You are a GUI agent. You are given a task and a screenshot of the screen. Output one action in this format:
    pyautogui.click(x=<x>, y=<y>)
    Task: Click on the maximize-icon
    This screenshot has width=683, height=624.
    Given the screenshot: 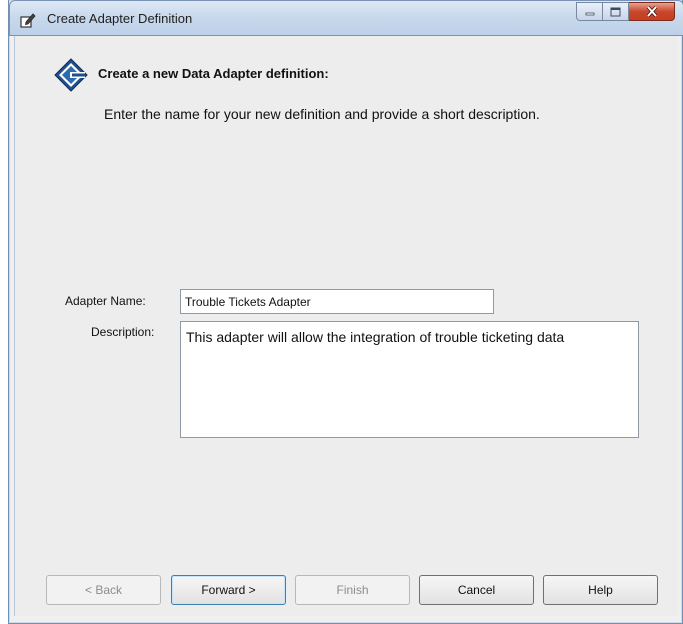 What is the action you would take?
    pyautogui.click(x=615, y=11)
    